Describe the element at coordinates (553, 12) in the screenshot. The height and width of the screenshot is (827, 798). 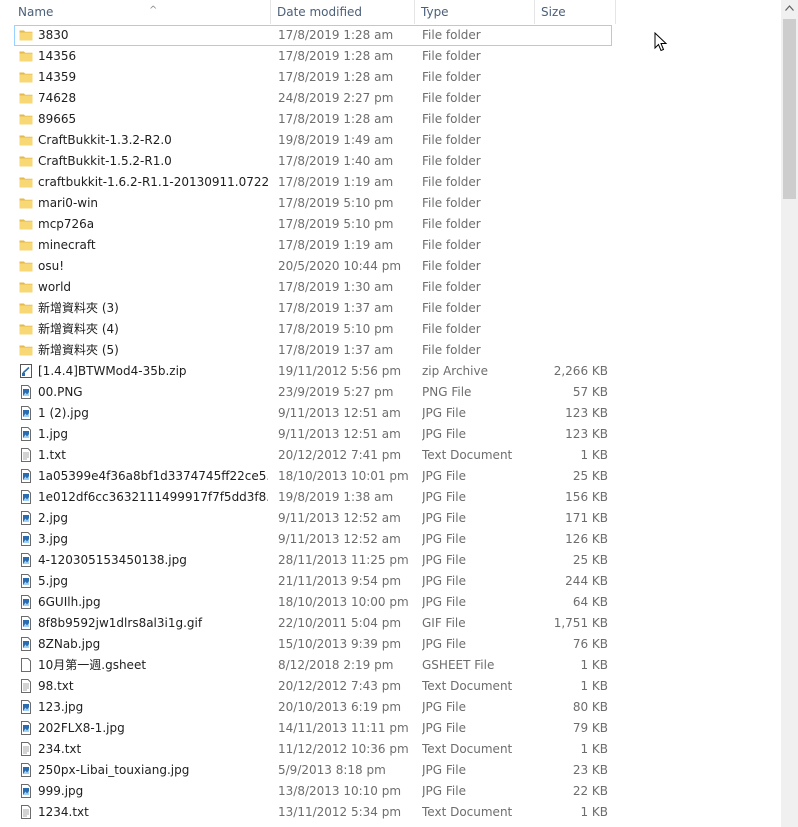
I see `column-header-size-label: Size` at that location.